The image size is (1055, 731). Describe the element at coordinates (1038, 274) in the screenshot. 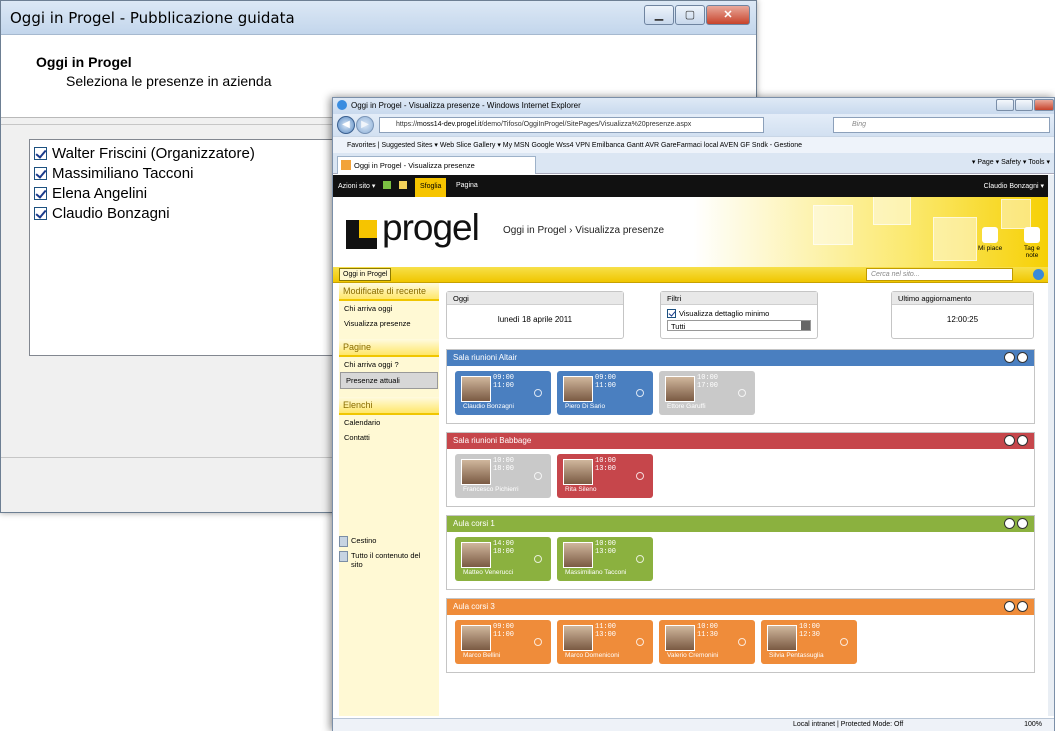

I see `help-icon` at that location.